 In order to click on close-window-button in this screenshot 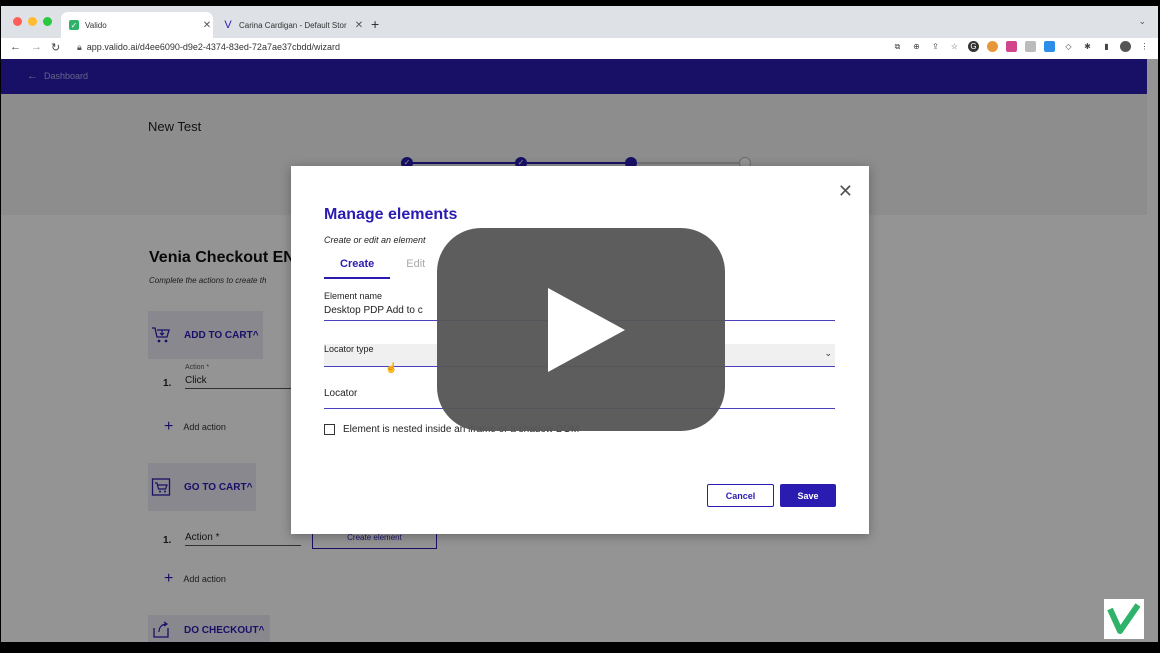, I will do `click(17, 21)`.